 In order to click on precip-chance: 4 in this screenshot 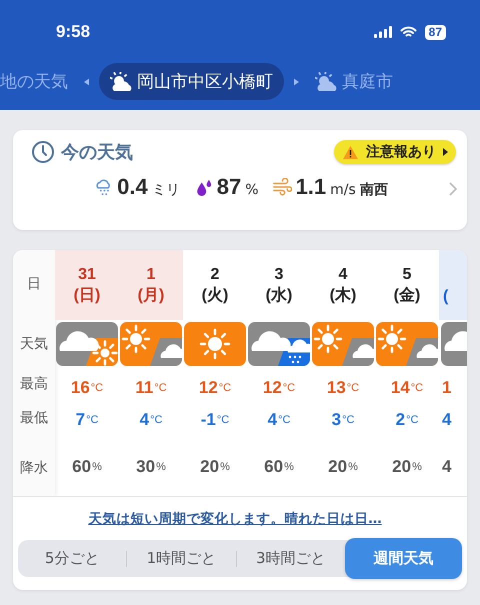, I will do `click(446, 467)`.